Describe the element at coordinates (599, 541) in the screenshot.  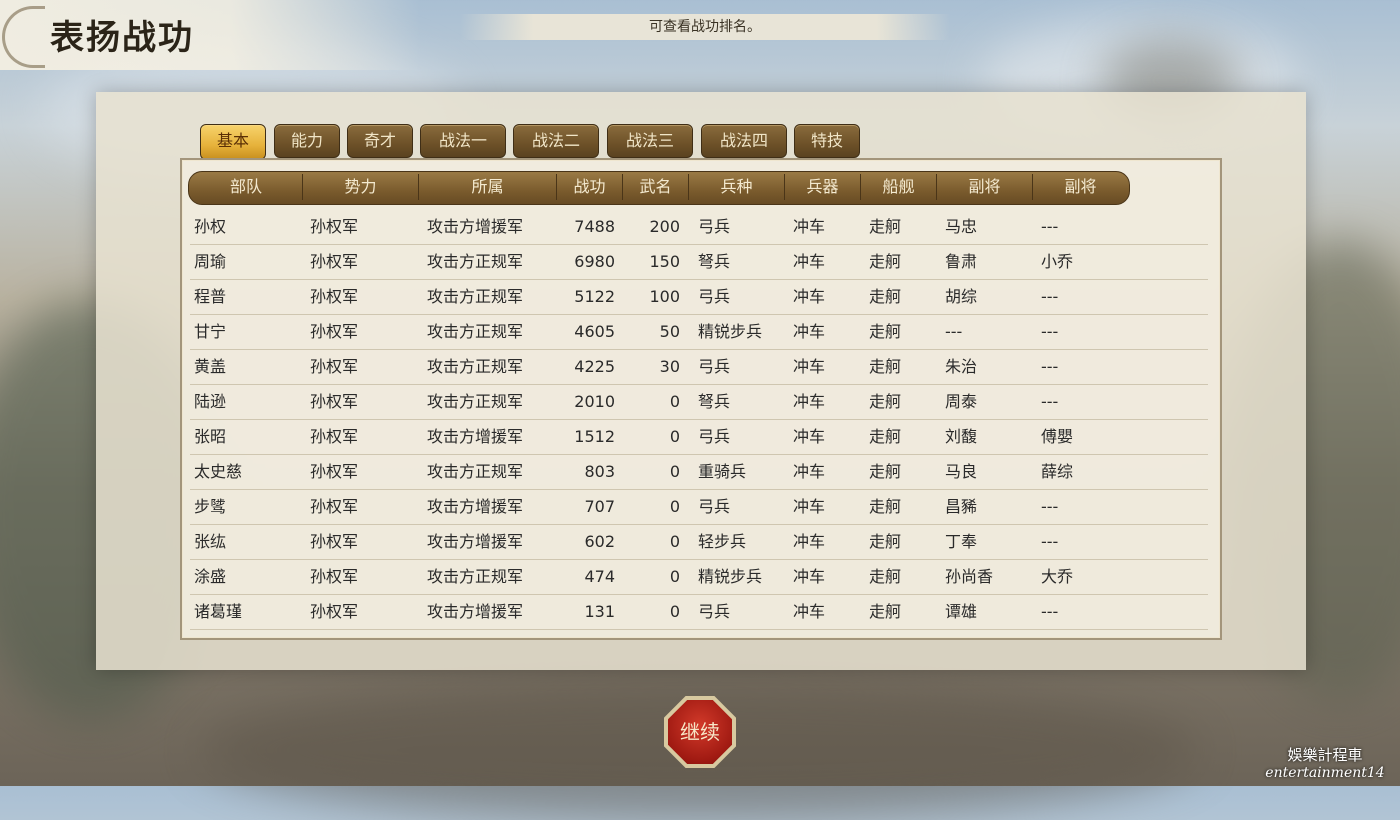
I see `cell-merit: 602` at that location.